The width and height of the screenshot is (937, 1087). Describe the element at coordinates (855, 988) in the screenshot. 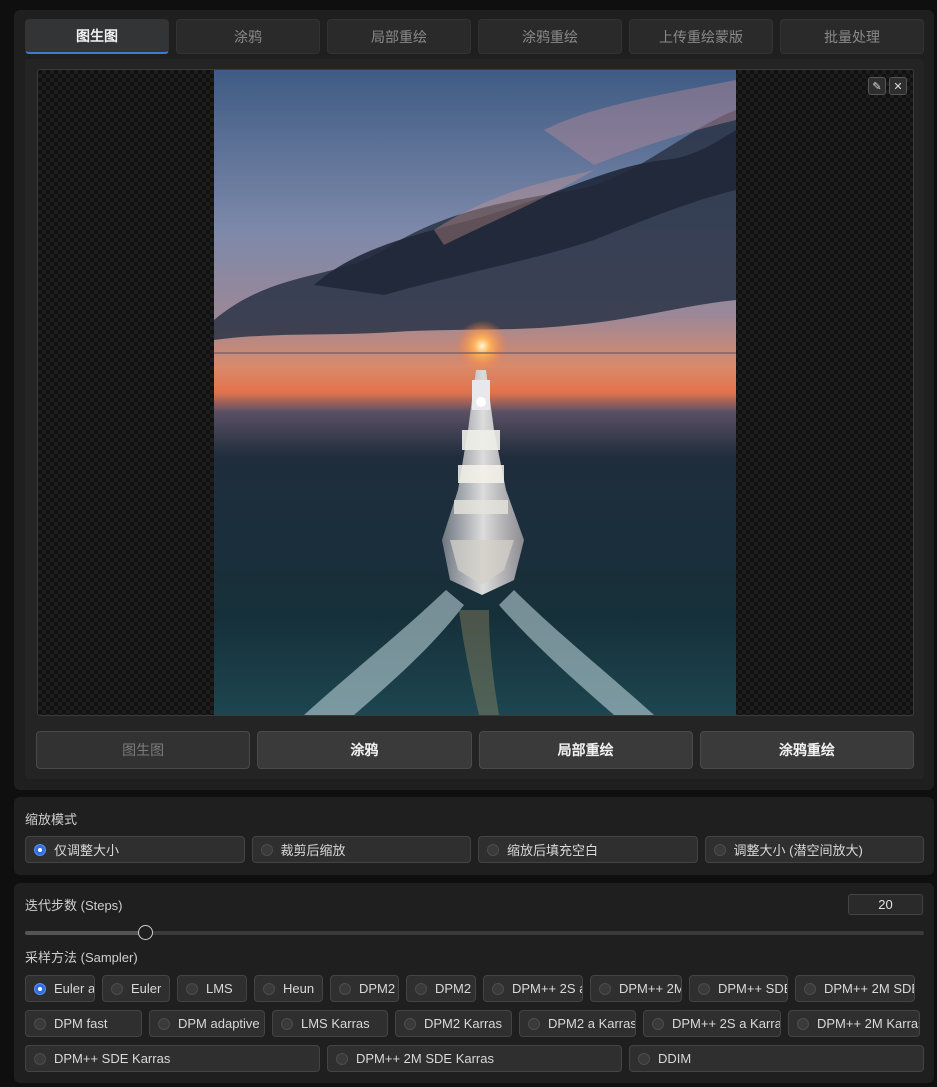

I see `sampler-option: DPM++ 2M SDE` at that location.